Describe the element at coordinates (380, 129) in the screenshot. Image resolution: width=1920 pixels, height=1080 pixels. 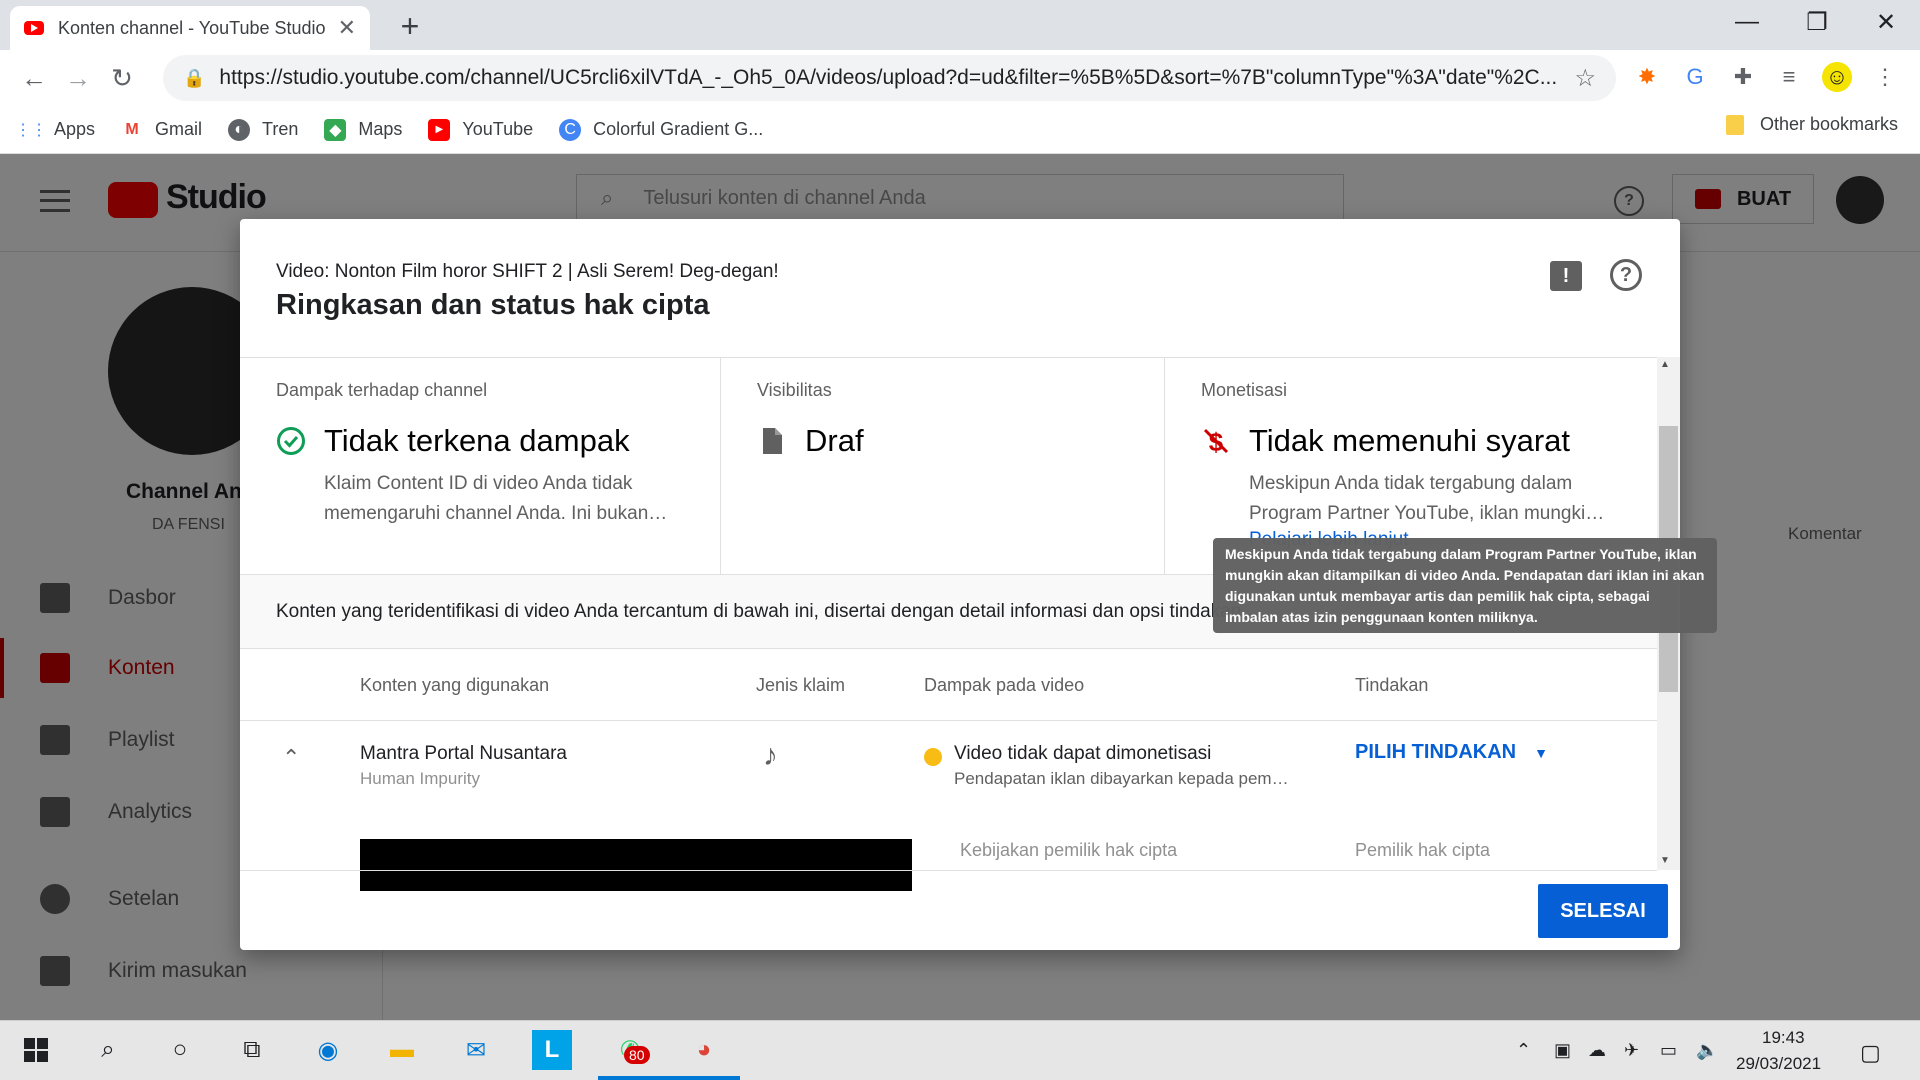
I see `bookmark-label: Maps` at that location.